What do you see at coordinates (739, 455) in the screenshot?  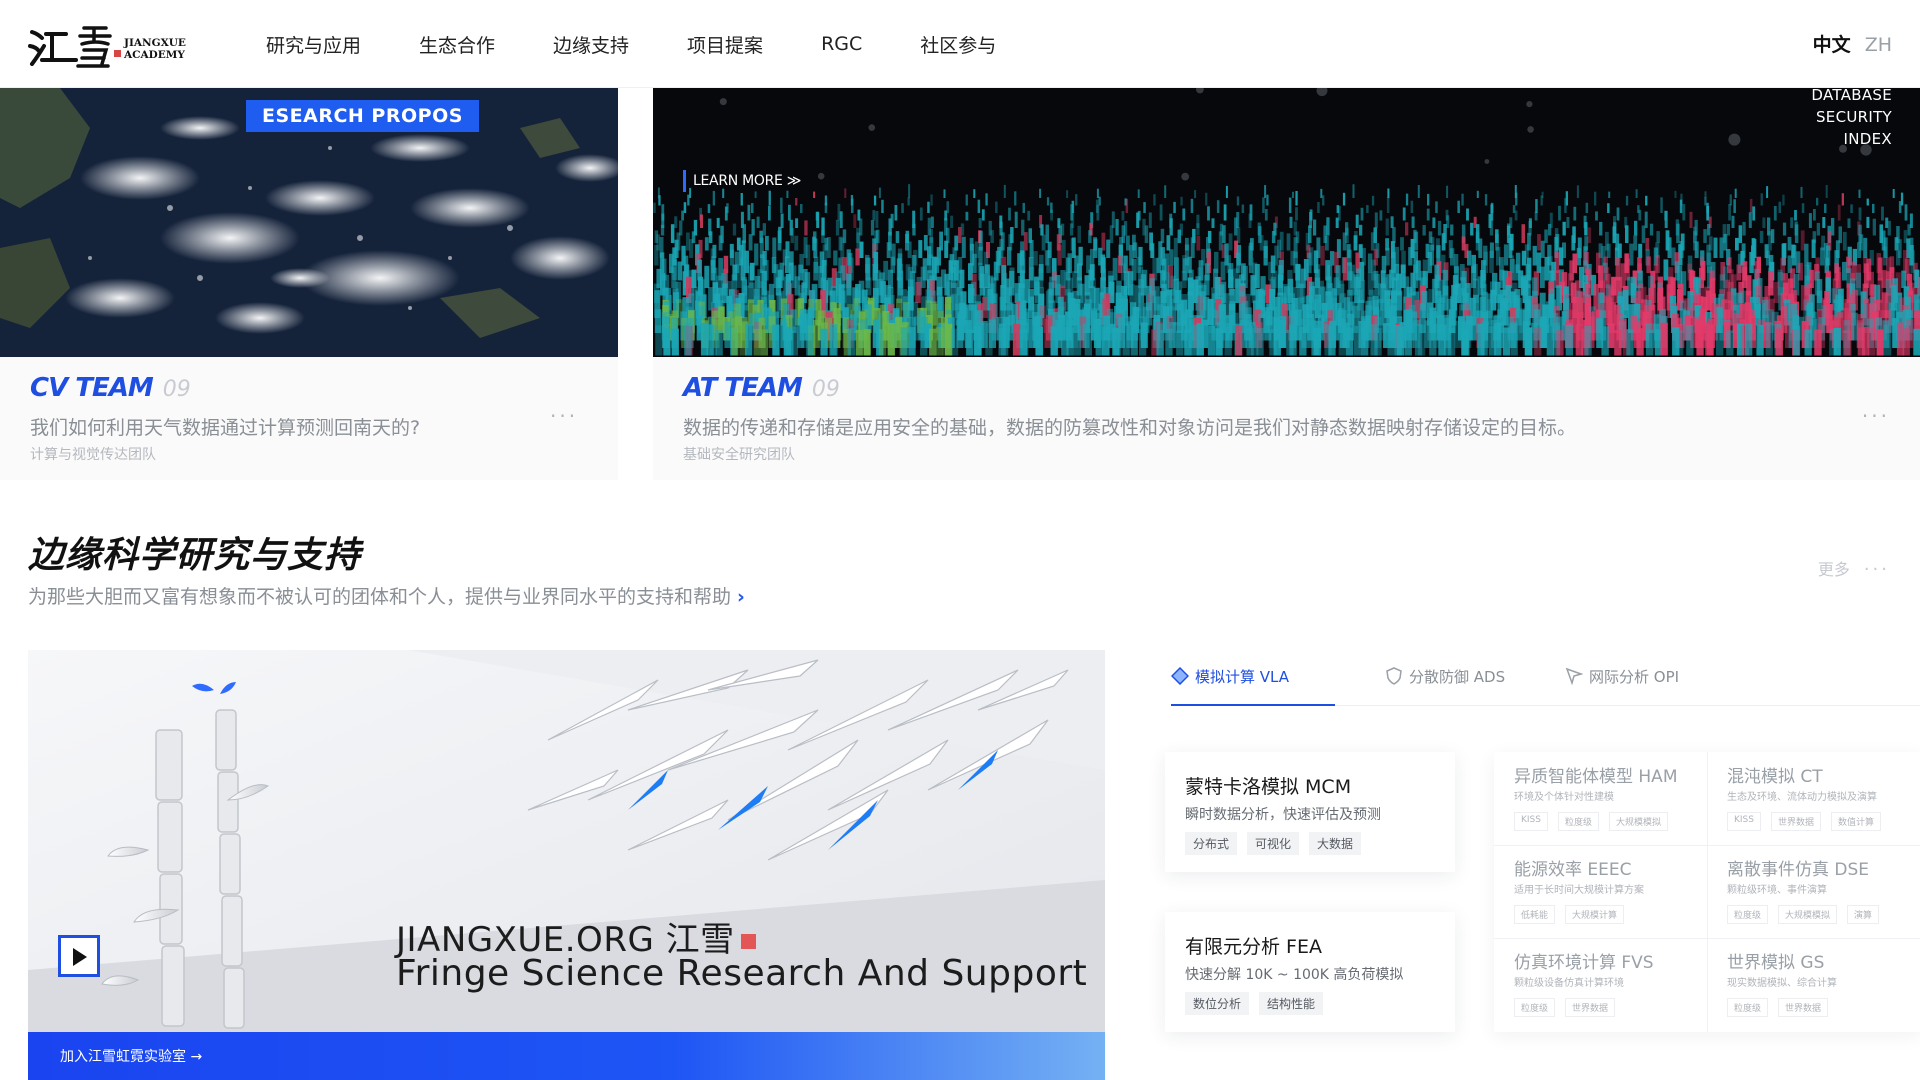 I see `at-team-subtitle: 基础安全研究团队` at bounding box center [739, 455].